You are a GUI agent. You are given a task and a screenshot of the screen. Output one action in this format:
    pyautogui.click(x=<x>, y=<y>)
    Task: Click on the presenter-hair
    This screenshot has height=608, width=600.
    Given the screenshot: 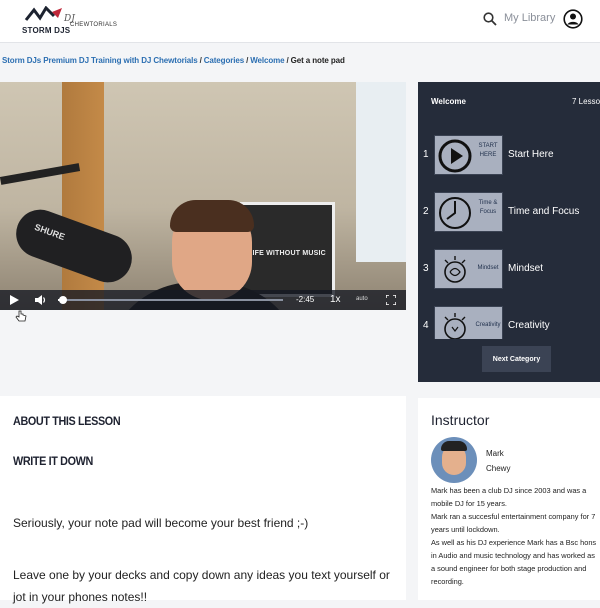 What is the action you would take?
    pyautogui.click(x=212, y=216)
    